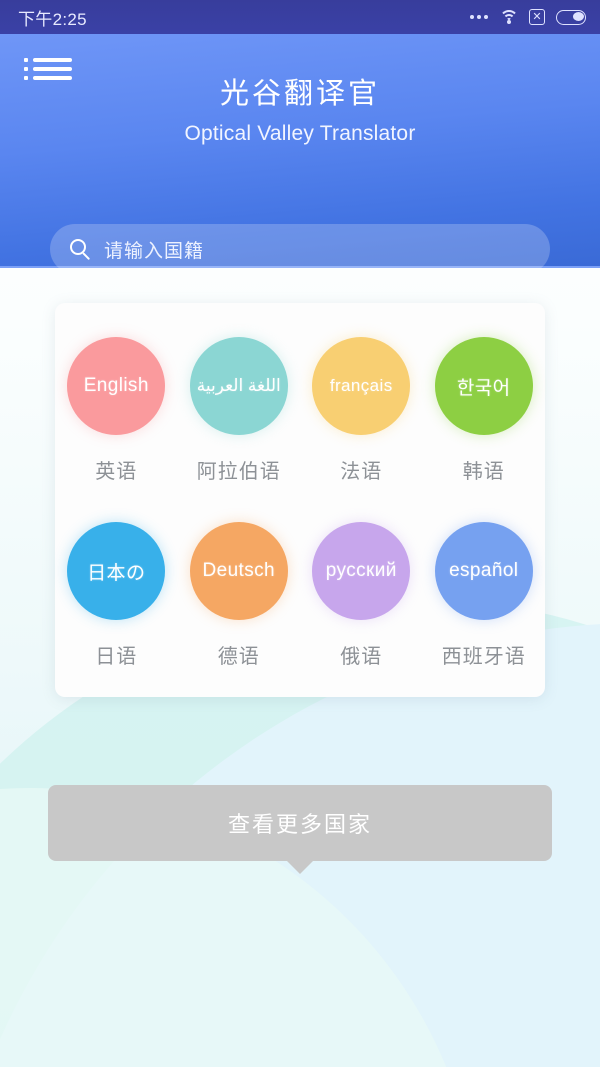  I want to click on language-circle: español, so click(483, 571).